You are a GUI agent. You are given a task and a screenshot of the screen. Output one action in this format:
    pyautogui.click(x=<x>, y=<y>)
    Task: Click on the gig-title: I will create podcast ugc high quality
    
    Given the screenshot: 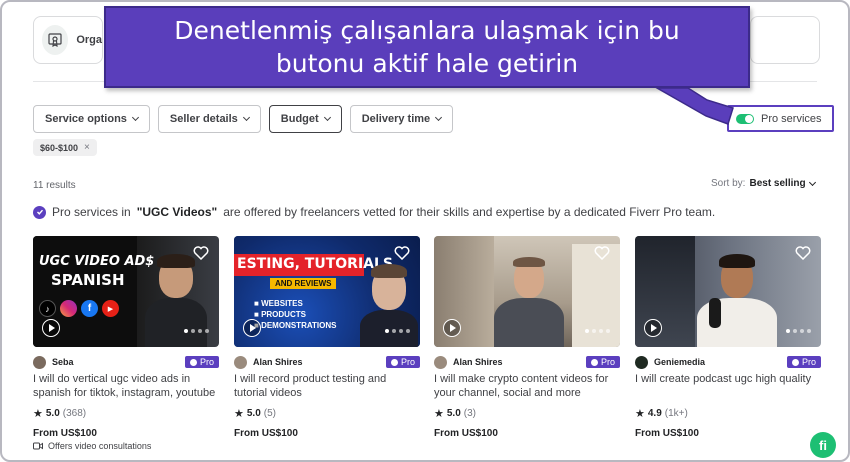 What is the action you would take?
    pyautogui.click(x=728, y=386)
    